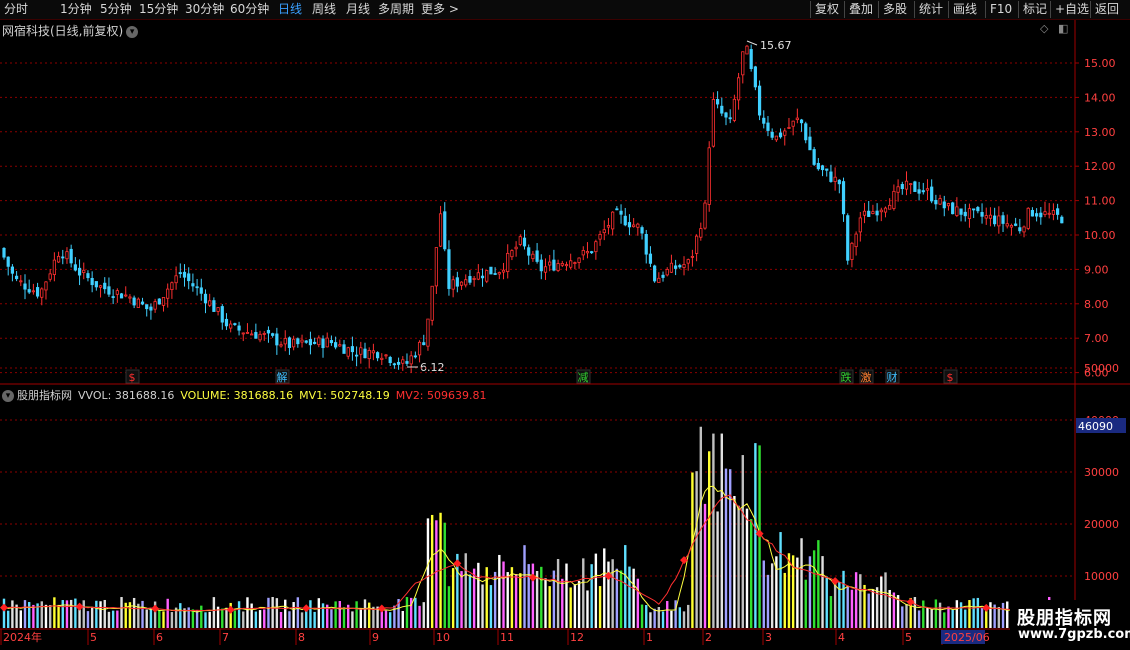 The height and width of the screenshot is (650, 1130). What do you see at coordinates (1100, 235) in the screenshot?
I see `price-tick-label: 10.00` at bounding box center [1100, 235].